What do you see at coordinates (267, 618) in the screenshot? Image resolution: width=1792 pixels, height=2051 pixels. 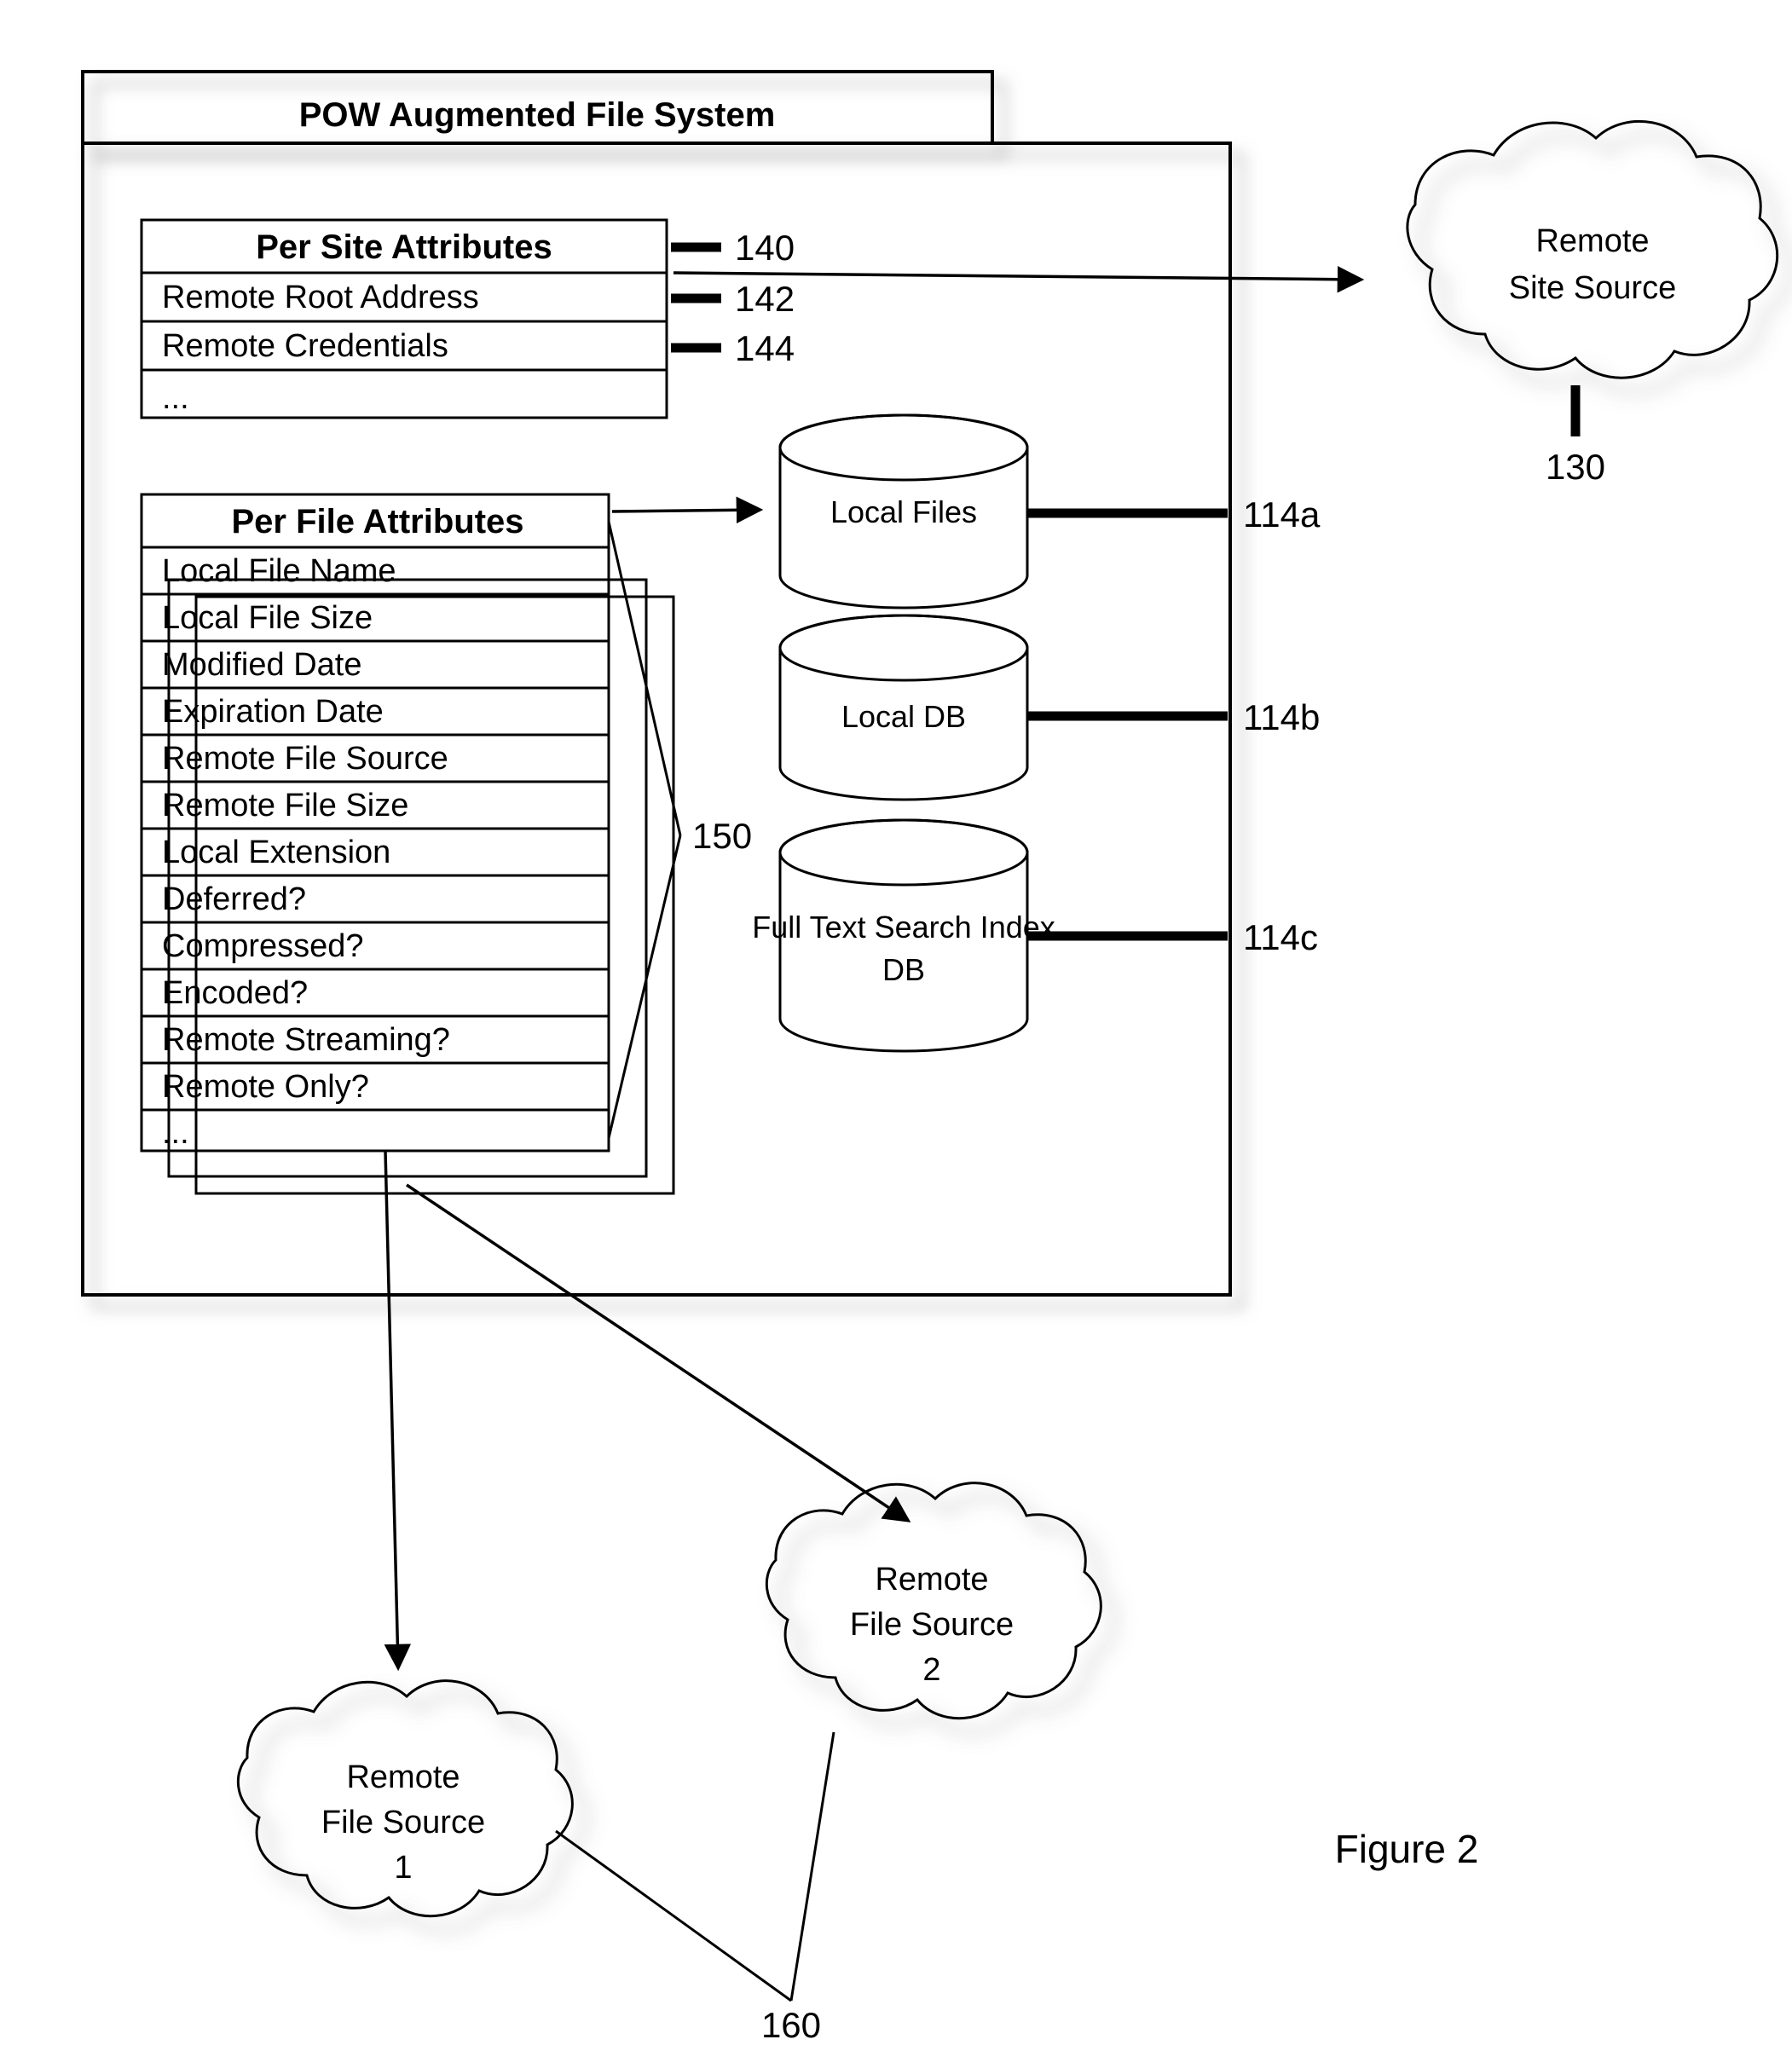 I see `per-file-row-label-1: Local File Size` at bounding box center [267, 618].